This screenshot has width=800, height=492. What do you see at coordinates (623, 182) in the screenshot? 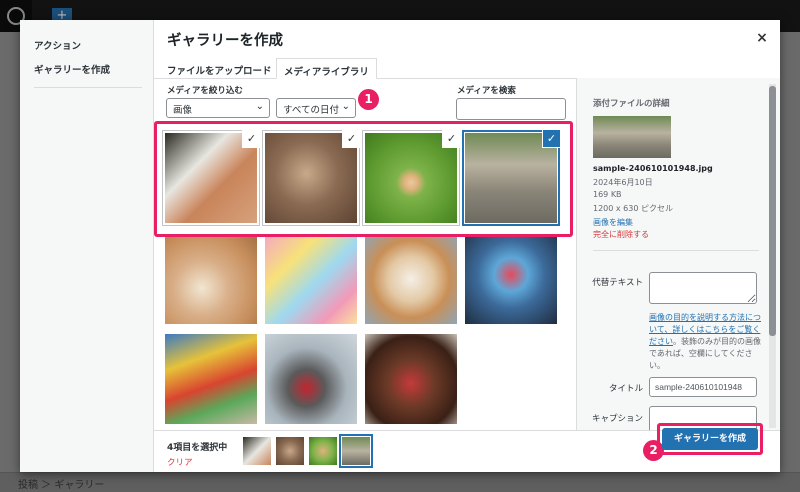
I see `details-date: 2024年6月10日` at bounding box center [623, 182].